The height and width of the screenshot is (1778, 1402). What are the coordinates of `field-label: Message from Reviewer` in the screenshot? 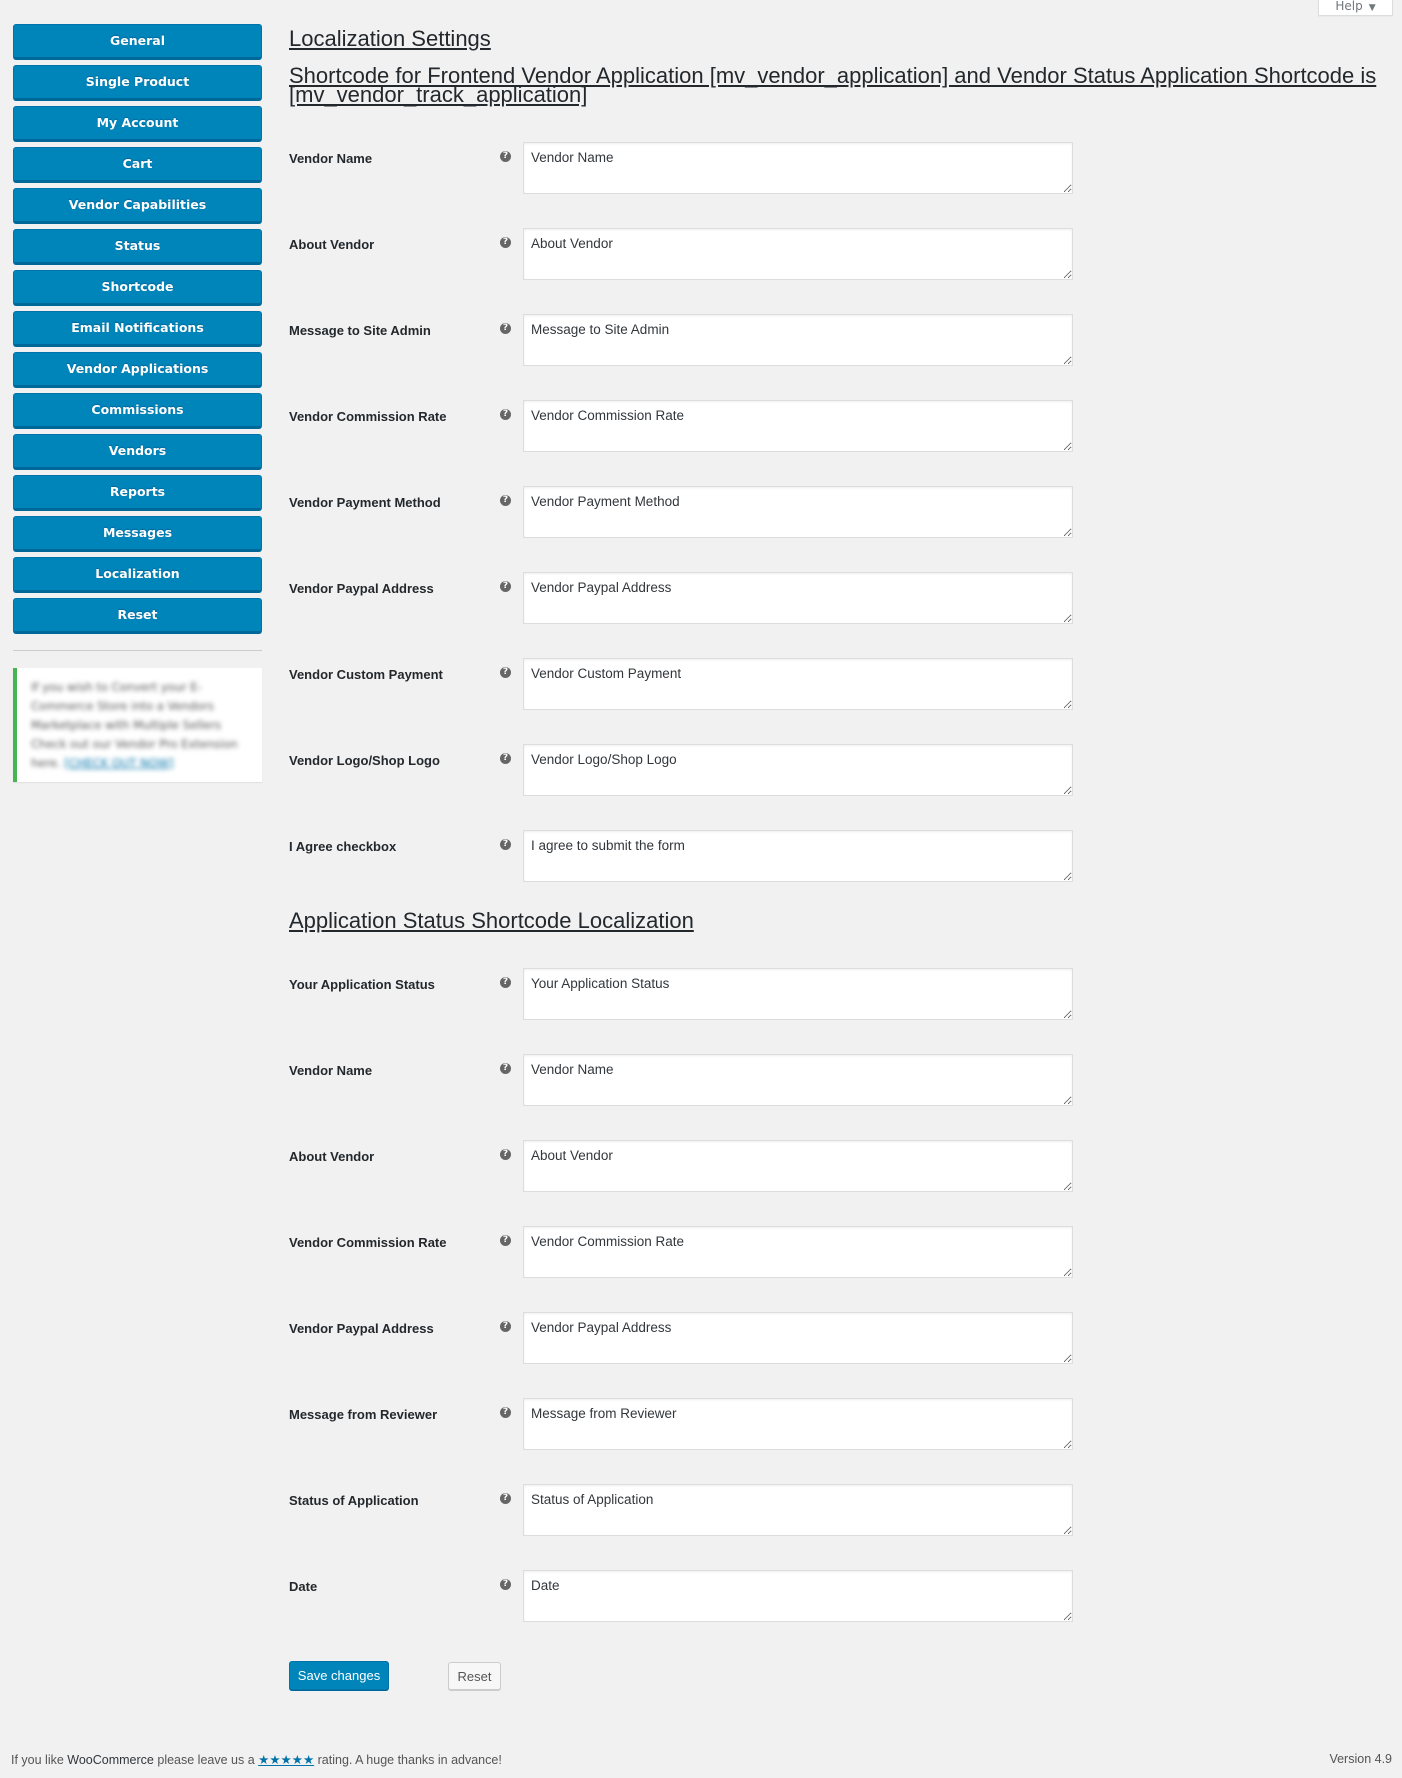 It's located at (363, 1414).